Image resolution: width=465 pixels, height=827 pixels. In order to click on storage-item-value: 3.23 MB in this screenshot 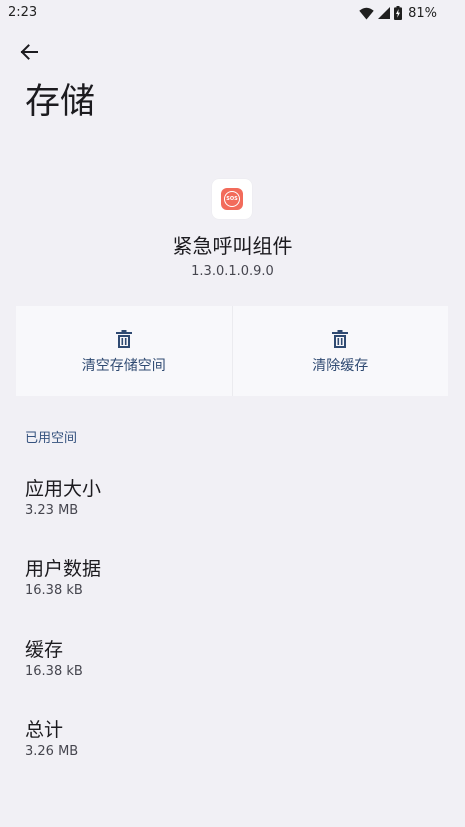, I will do `click(52, 510)`.